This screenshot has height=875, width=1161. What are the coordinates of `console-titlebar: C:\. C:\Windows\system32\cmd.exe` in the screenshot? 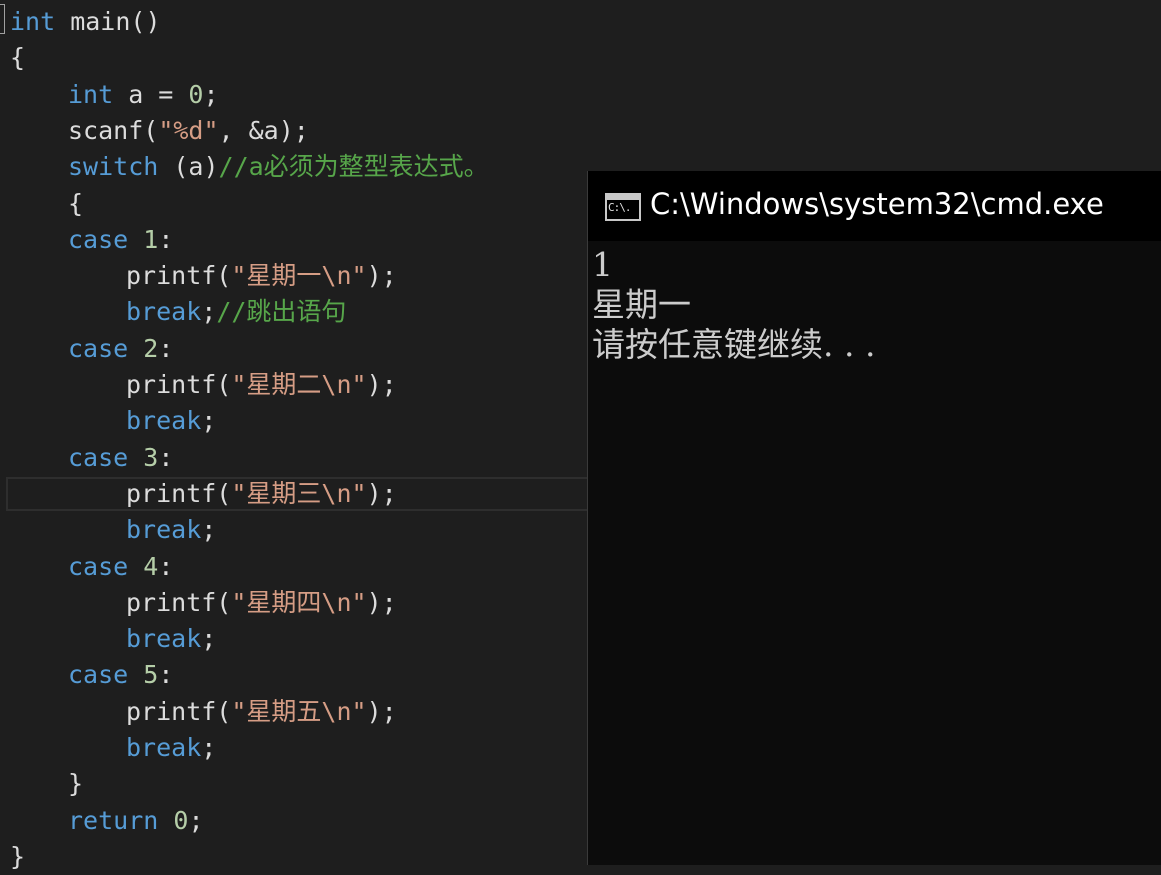 It's located at (874, 206).